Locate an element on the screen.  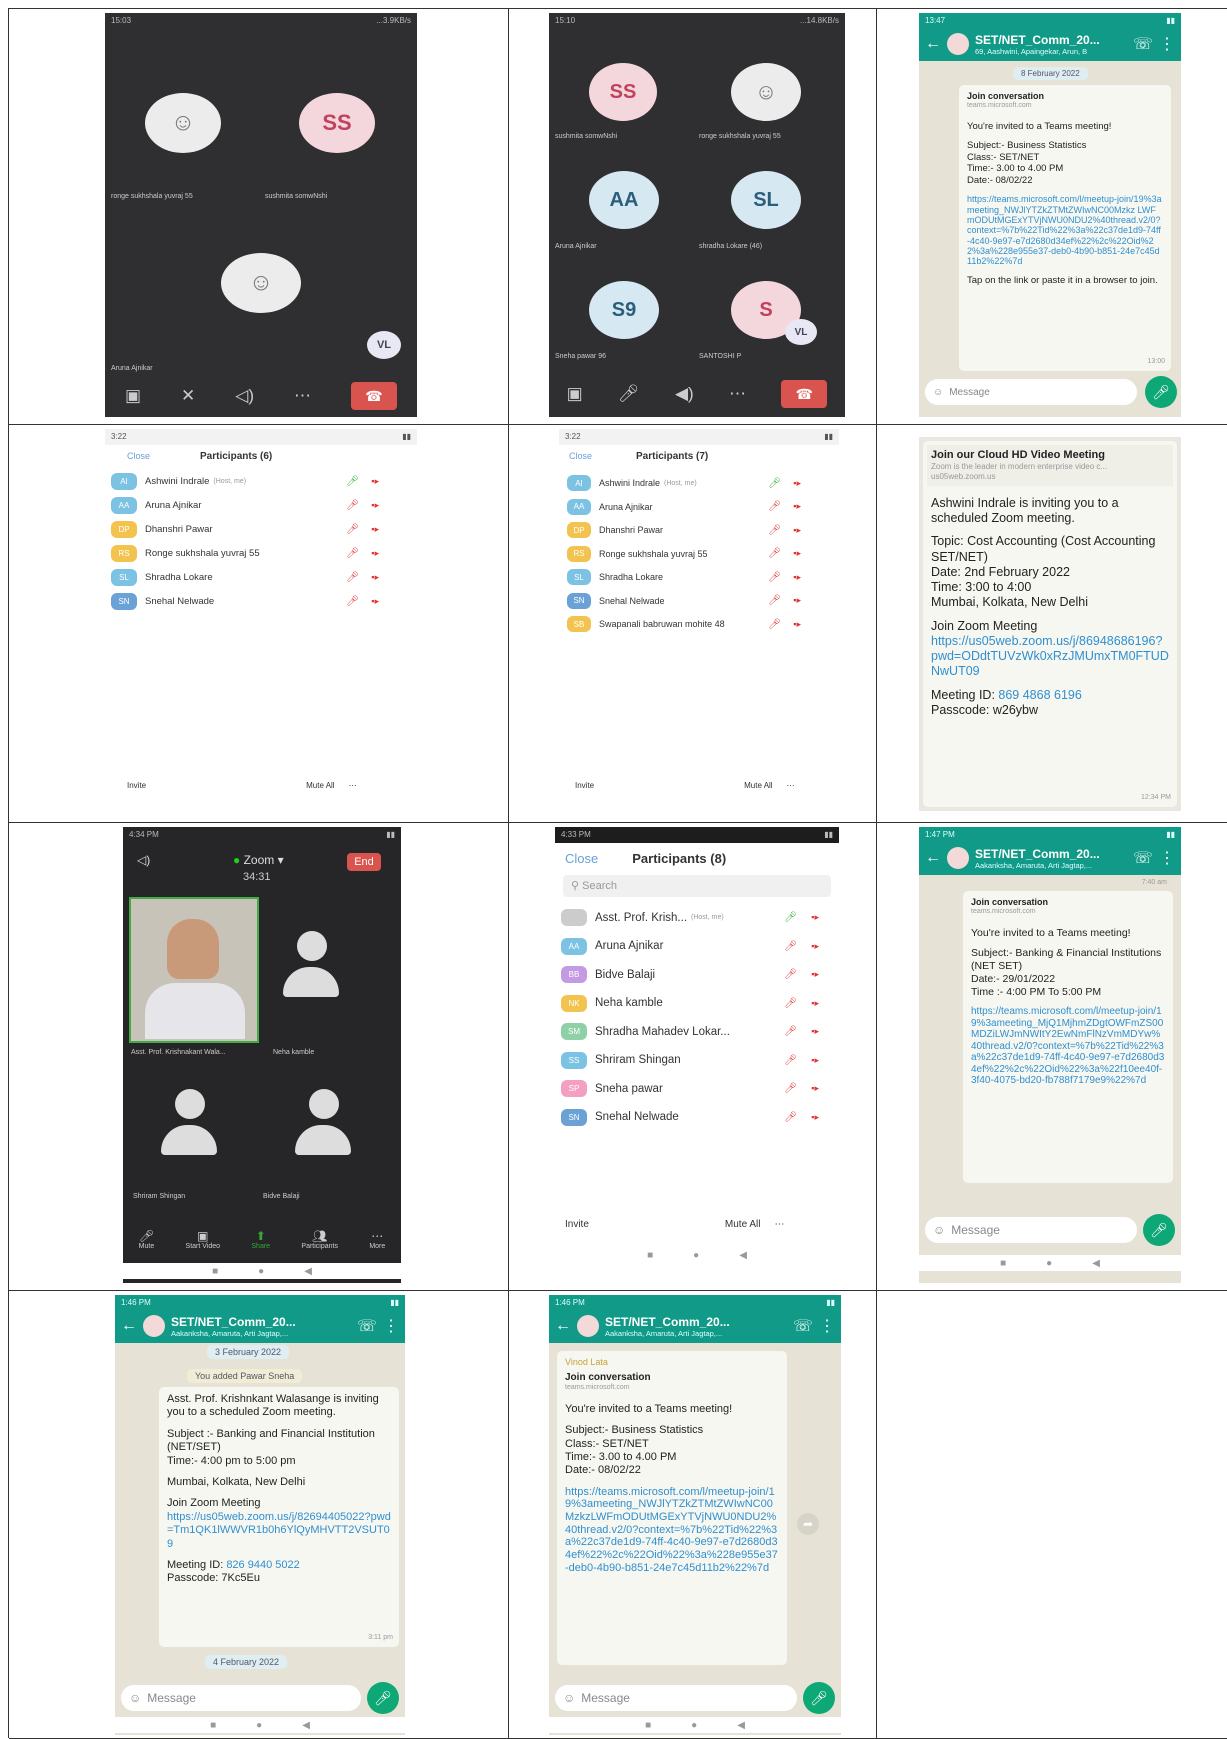
participant-row: NK Neha kamble 🎤︎ ▪▸ is located at coordinates (697, 1003).